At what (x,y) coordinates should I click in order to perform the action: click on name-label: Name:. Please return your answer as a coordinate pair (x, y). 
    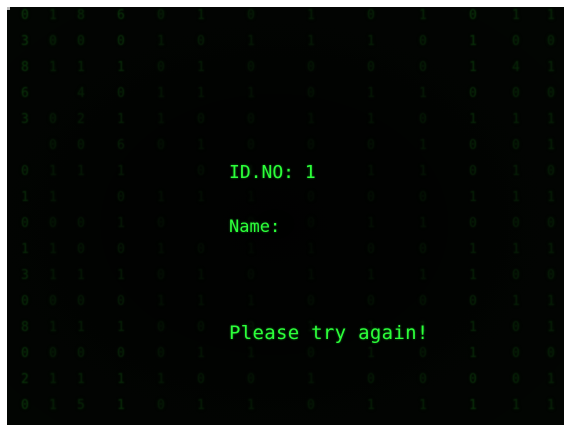
    Looking at the image, I should click on (255, 227).